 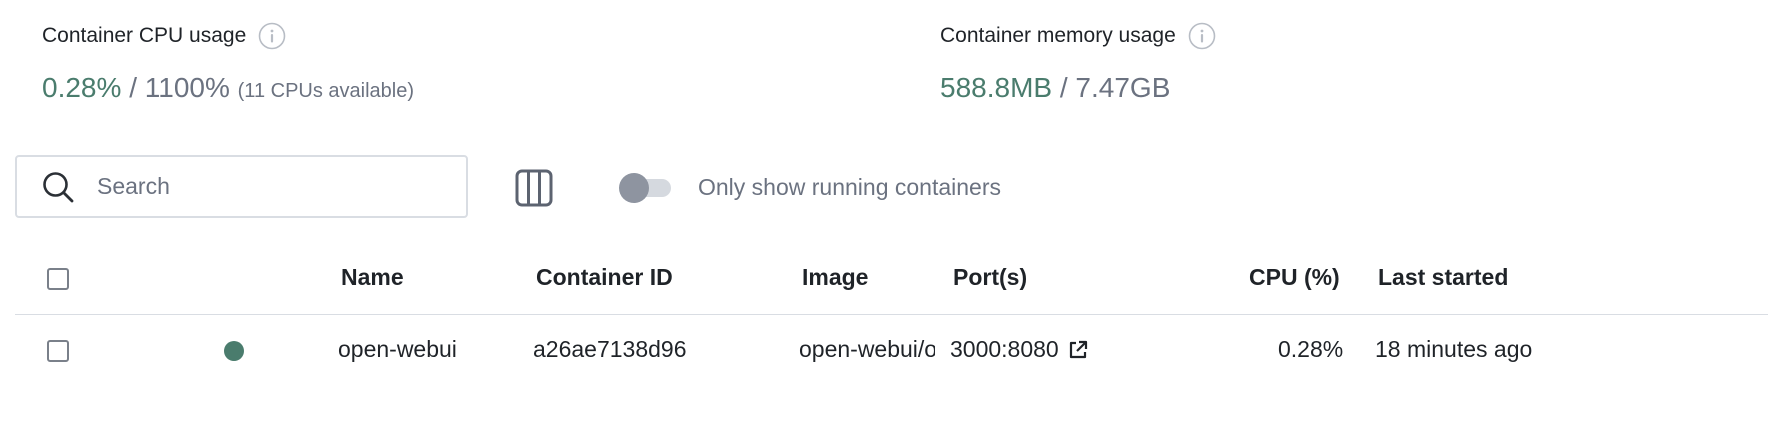 What do you see at coordinates (58, 187) in the screenshot?
I see `search-icon` at bounding box center [58, 187].